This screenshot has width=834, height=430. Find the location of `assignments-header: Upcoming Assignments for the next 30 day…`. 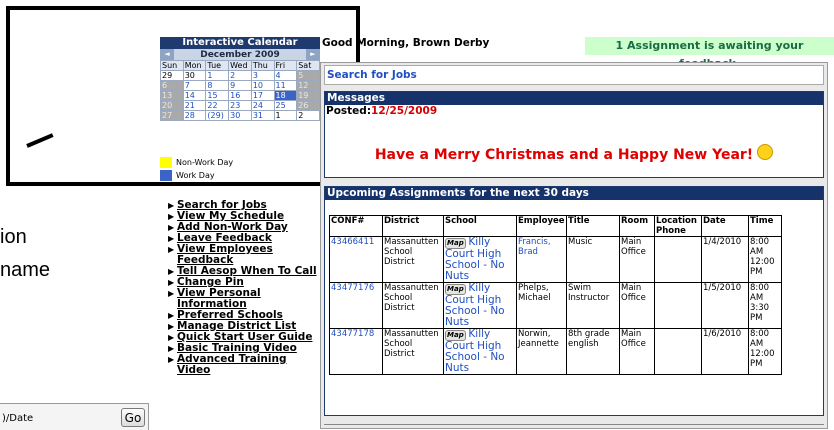

assignments-header: Upcoming Assignments for the next 30 day… is located at coordinates (574, 193).